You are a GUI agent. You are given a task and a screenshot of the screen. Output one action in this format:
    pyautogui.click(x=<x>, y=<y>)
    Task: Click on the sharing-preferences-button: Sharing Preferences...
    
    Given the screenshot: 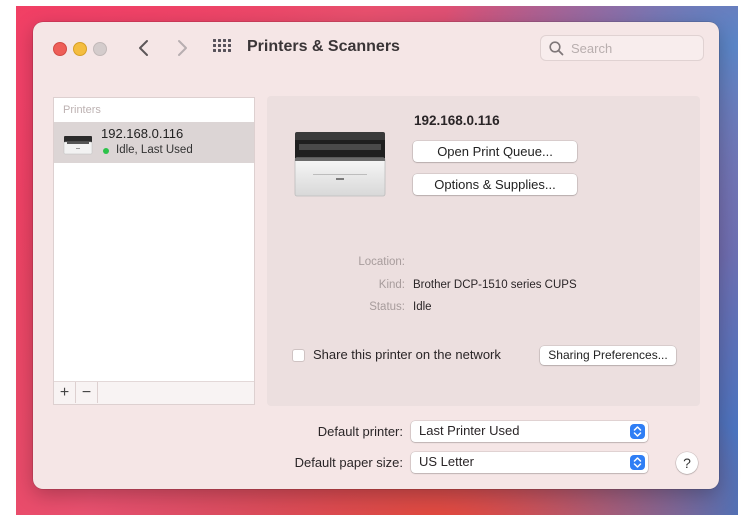 What is the action you would take?
    pyautogui.click(x=608, y=355)
    